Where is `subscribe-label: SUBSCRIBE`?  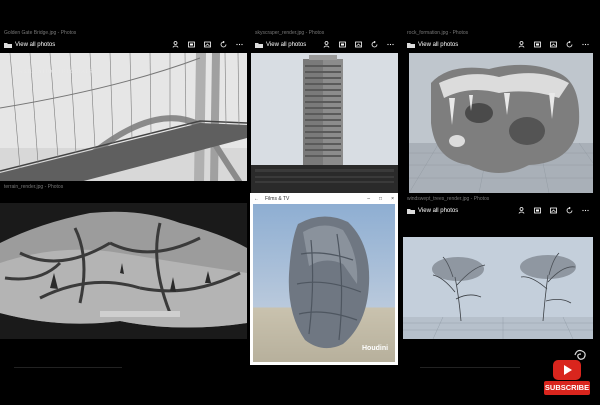
subscribe-label: SUBSCRIBE is located at coordinates (567, 388).